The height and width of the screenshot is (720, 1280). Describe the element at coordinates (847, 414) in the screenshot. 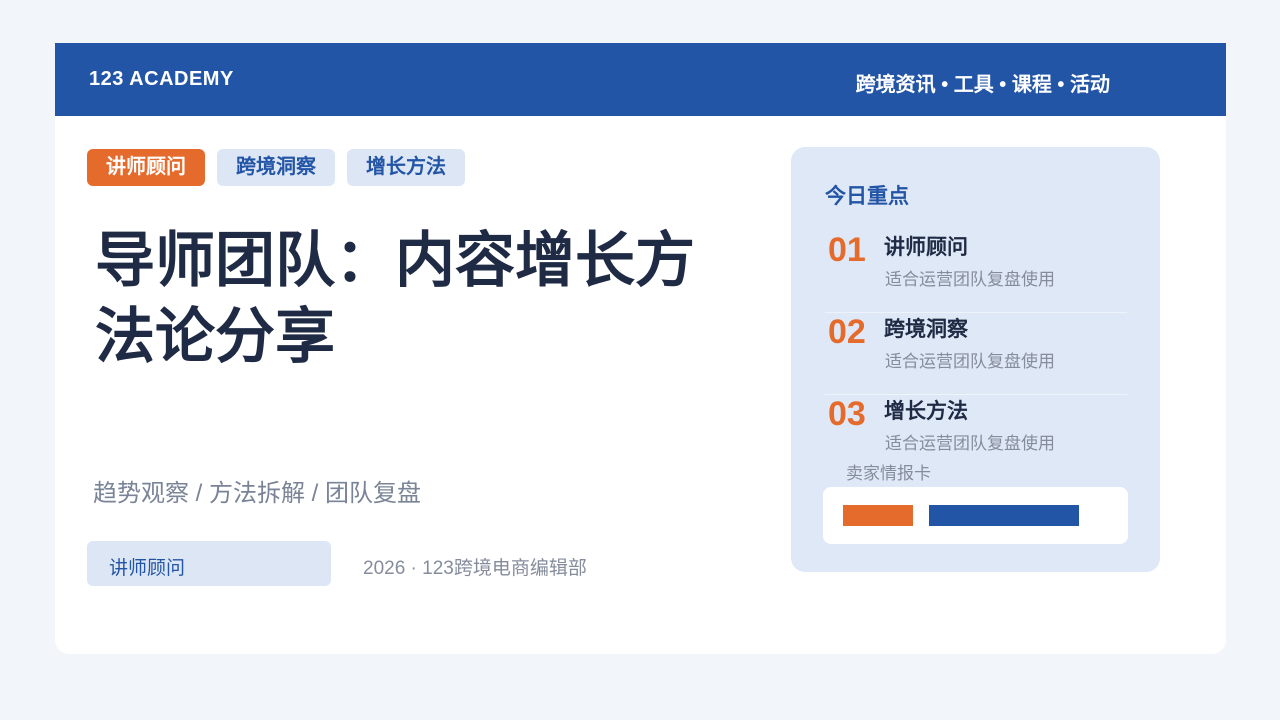

I see `highlight-number: 03` at that location.